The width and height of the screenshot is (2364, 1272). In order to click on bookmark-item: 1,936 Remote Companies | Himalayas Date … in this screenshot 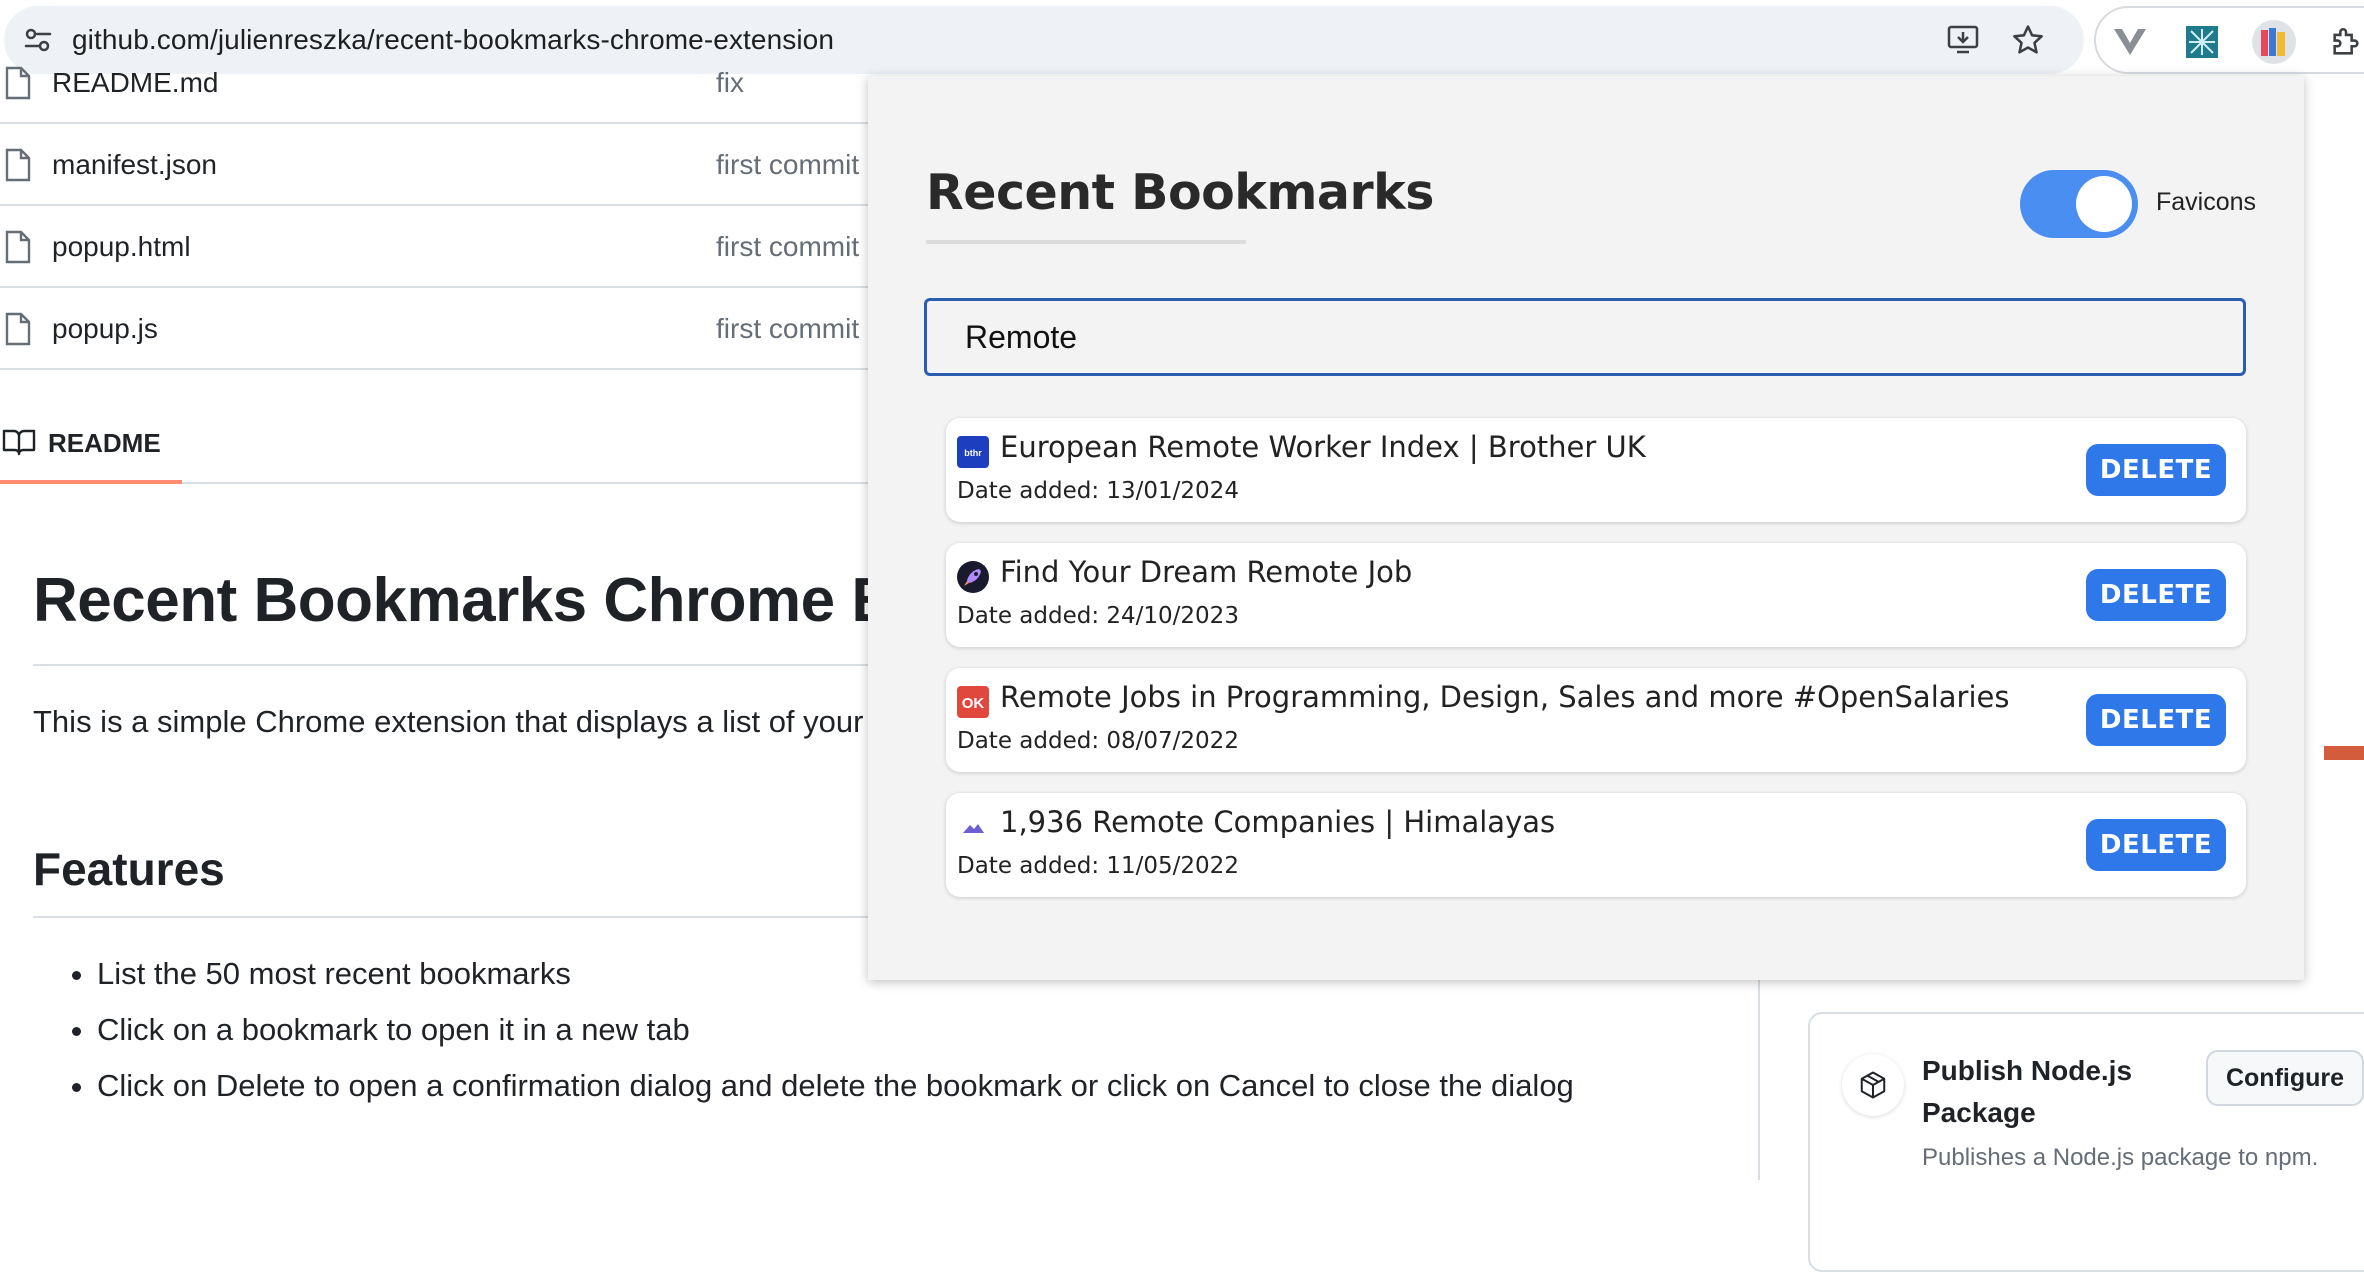, I will do `click(1596, 845)`.